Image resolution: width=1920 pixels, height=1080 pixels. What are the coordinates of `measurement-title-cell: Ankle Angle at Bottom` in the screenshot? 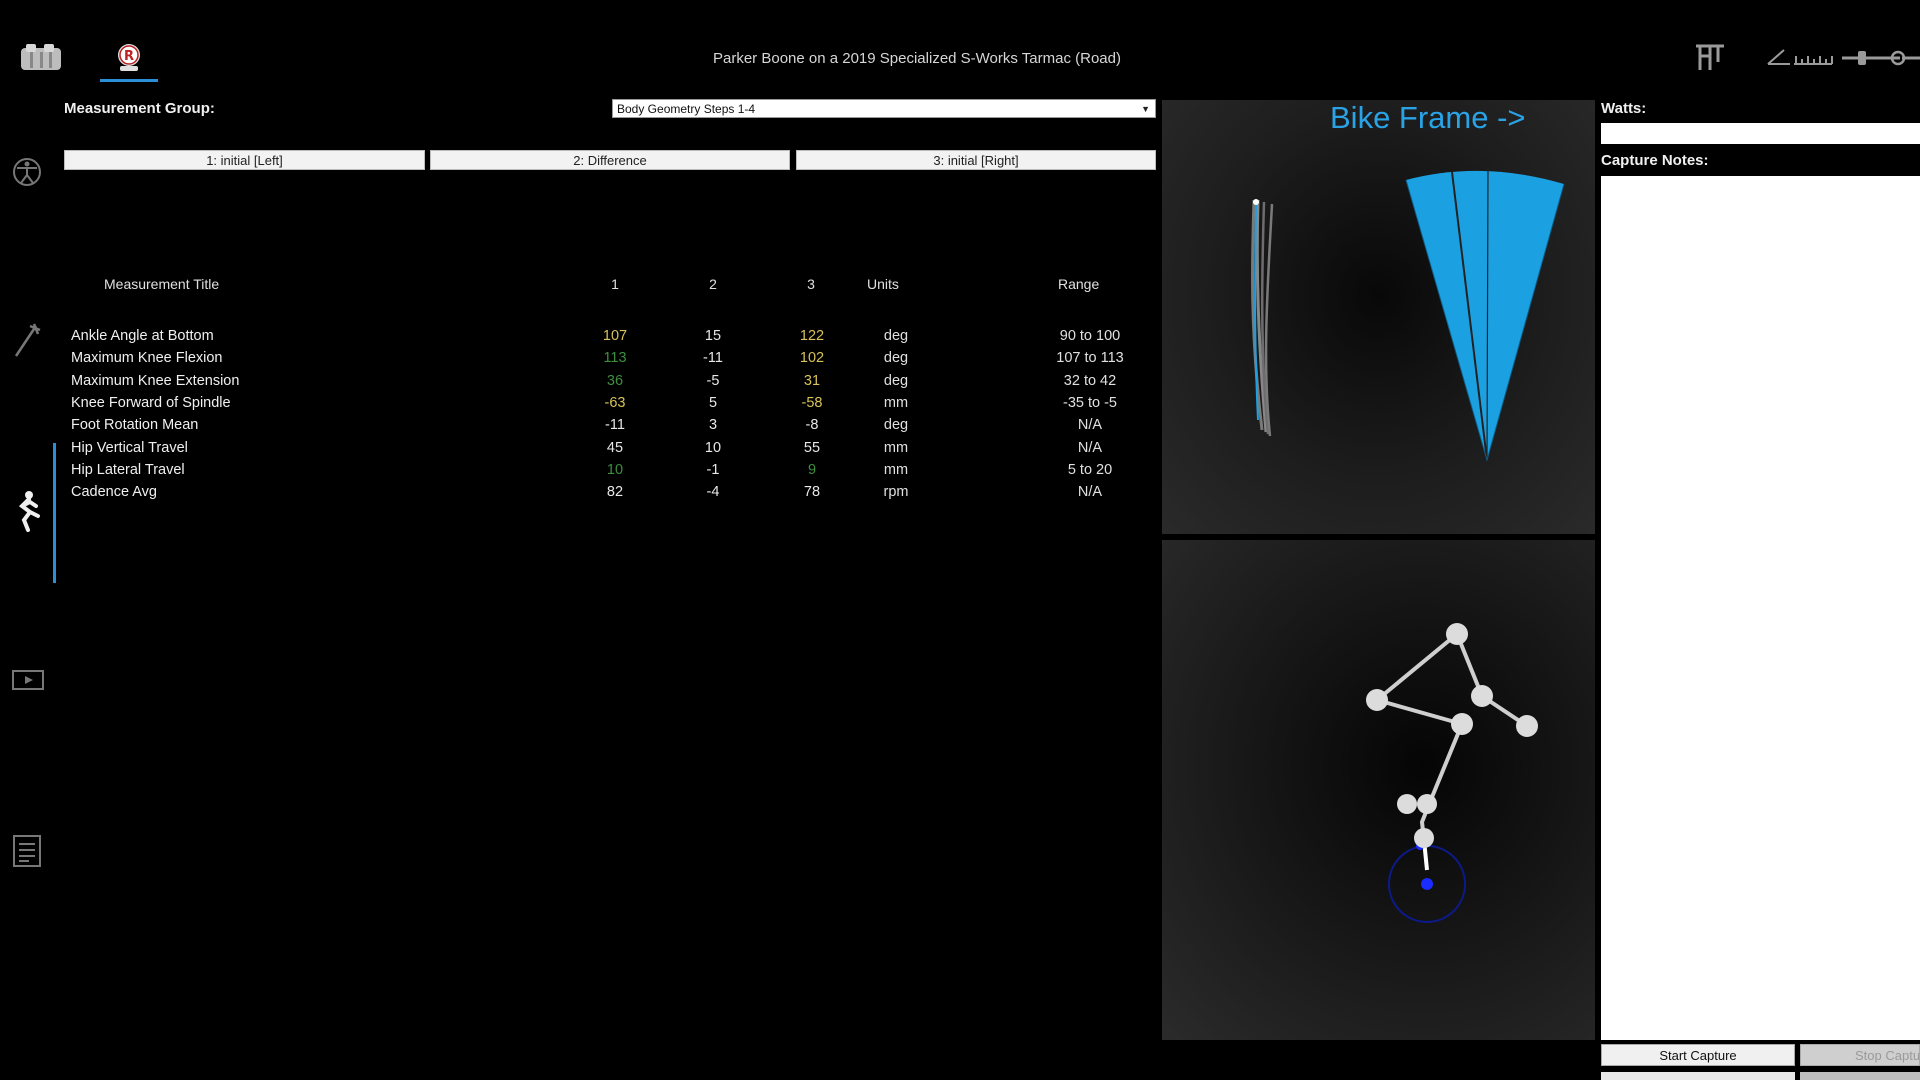 It's located at (142, 336).